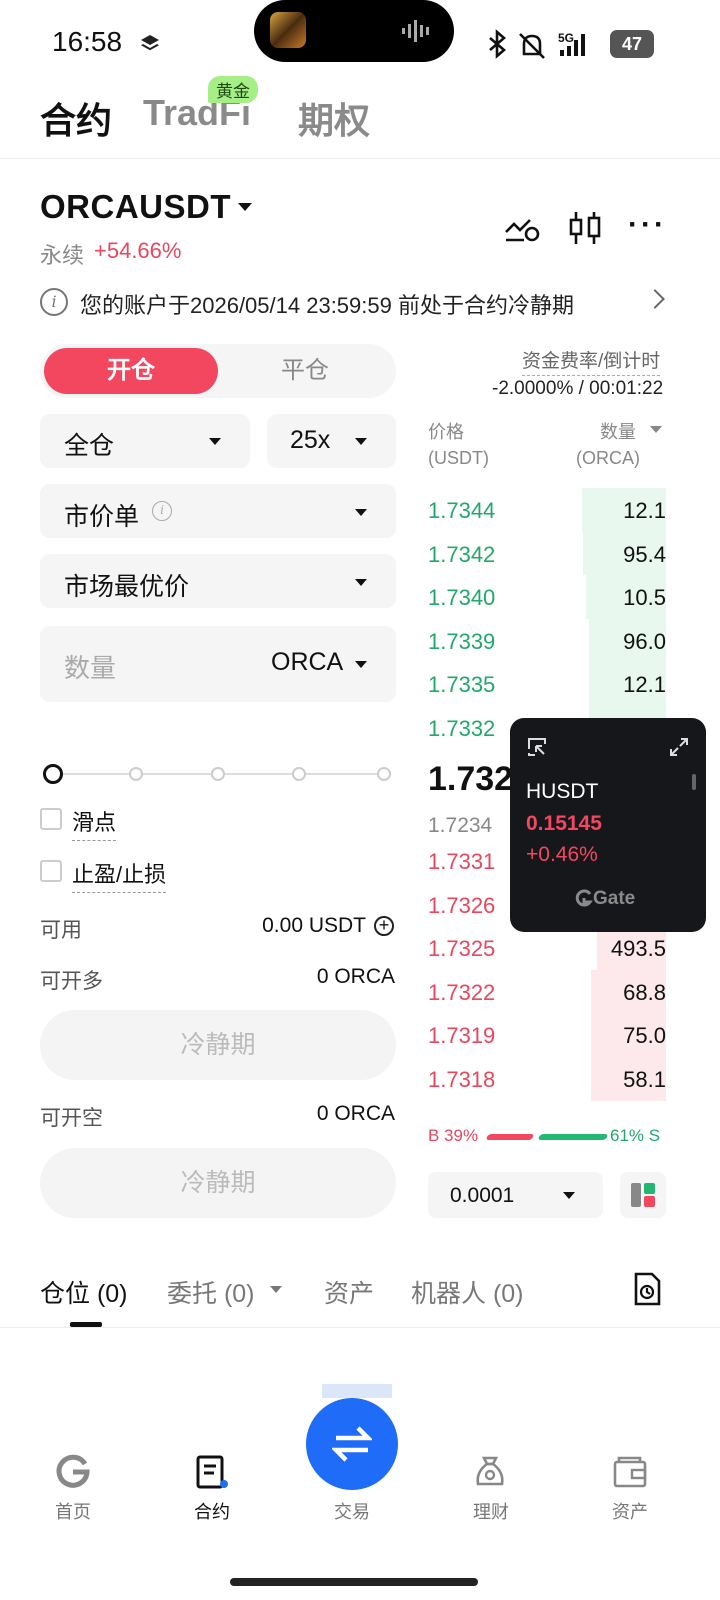 This screenshot has width=720, height=1600. I want to click on symbol-selector: ORCAUSDT, so click(135, 207).